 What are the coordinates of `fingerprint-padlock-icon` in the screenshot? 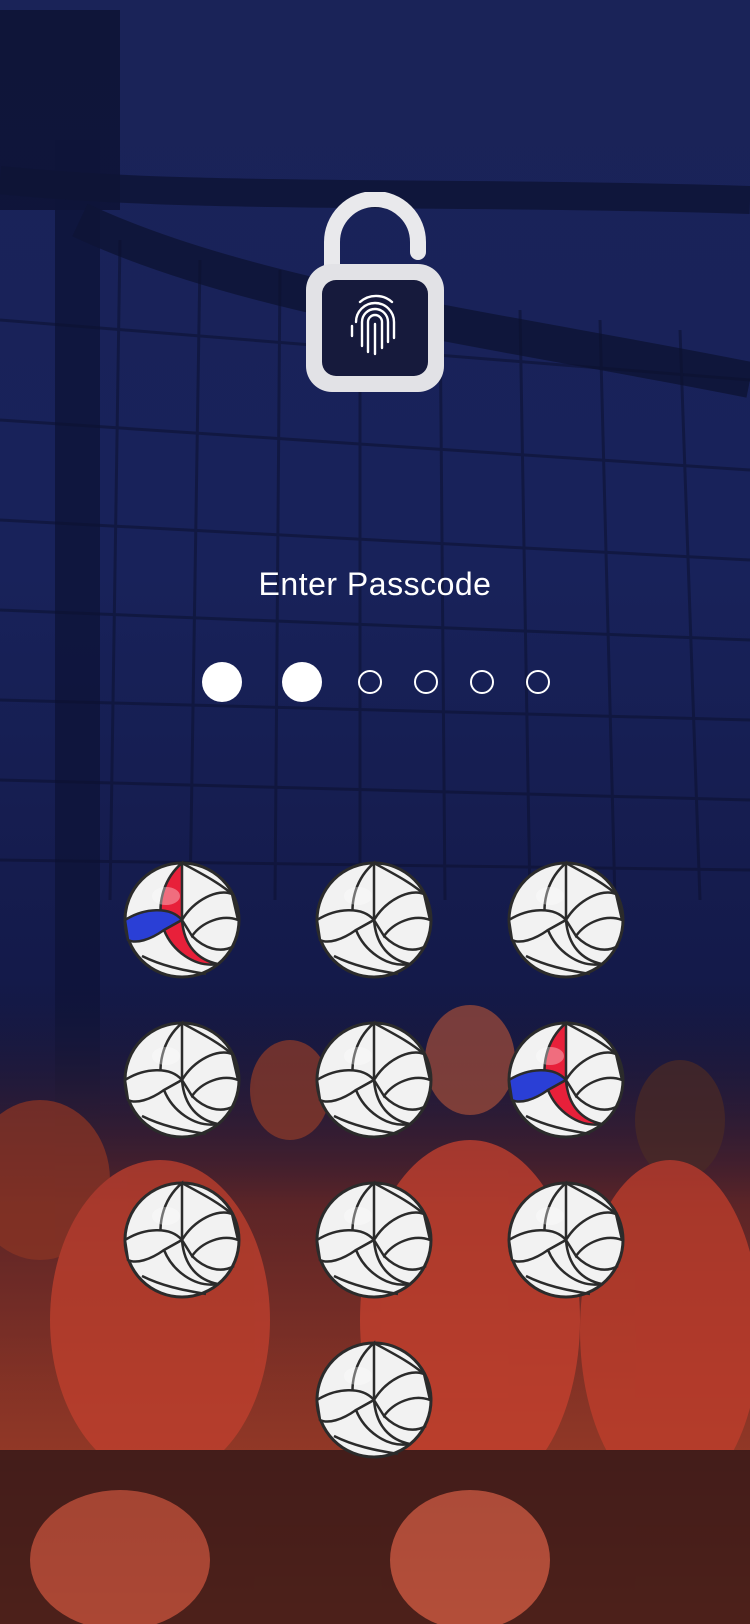 It's located at (375, 294).